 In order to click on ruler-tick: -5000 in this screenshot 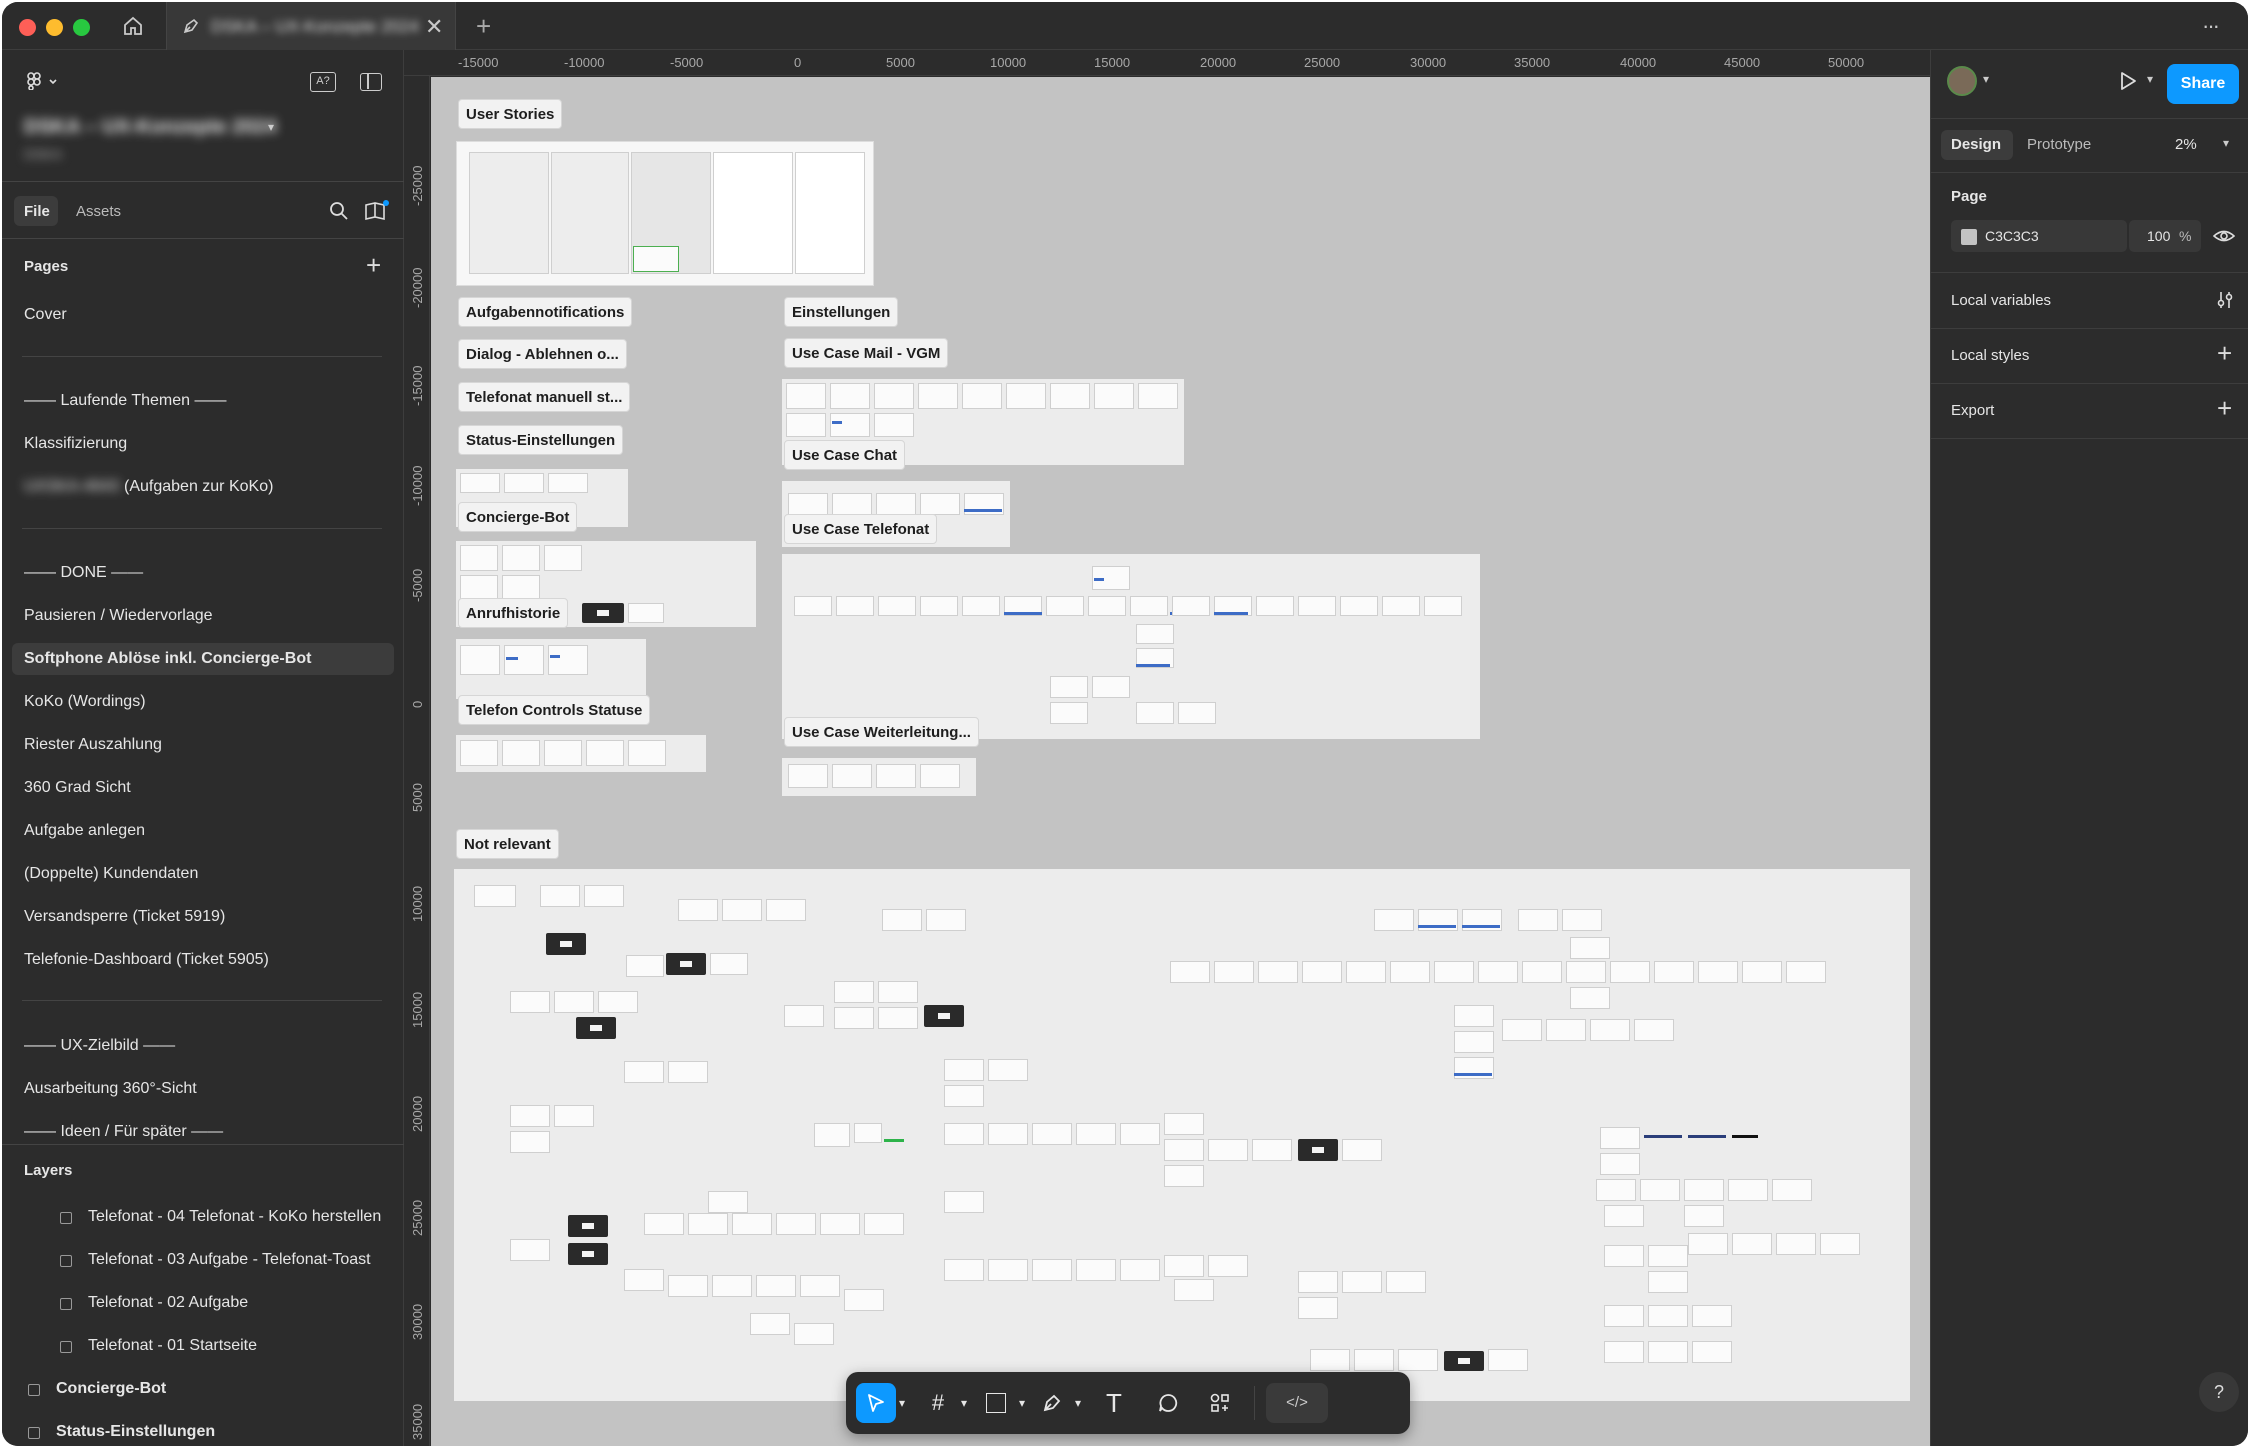, I will do `click(417, 585)`.